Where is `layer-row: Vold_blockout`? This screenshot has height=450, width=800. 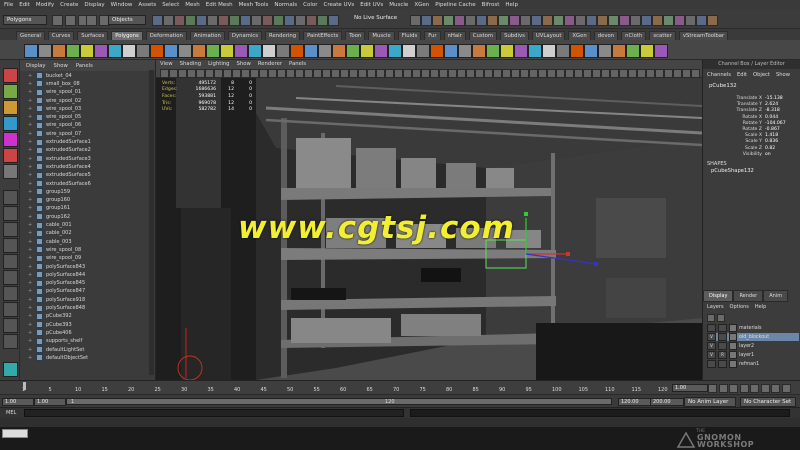
layer-row: Vold_blockout is located at coordinates (753, 337).